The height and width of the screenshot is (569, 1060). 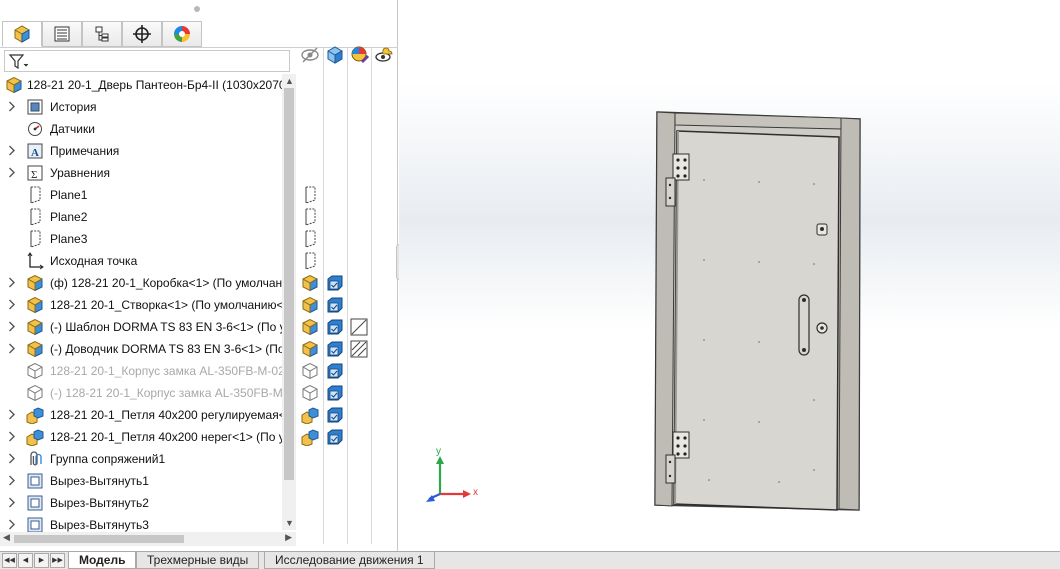 I want to click on scroll-down-icon: ▼, so click(x=289, y=523).